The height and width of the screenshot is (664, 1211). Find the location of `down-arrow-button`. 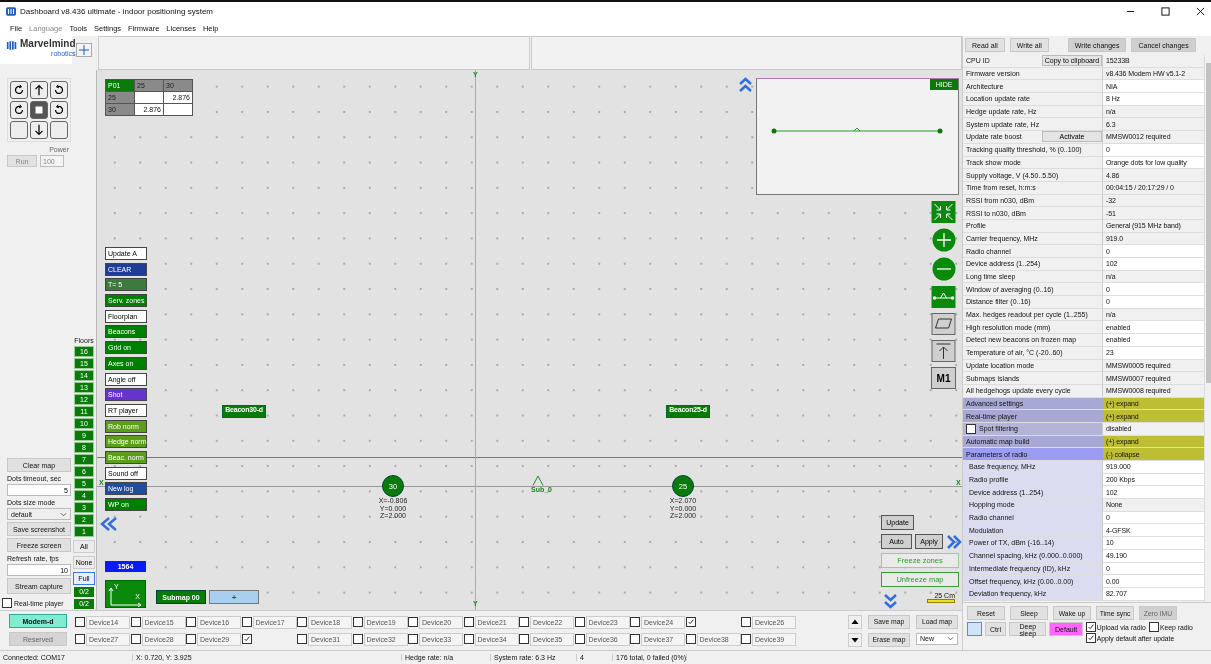

down-arrow-button is located at coordinates (39, 130).